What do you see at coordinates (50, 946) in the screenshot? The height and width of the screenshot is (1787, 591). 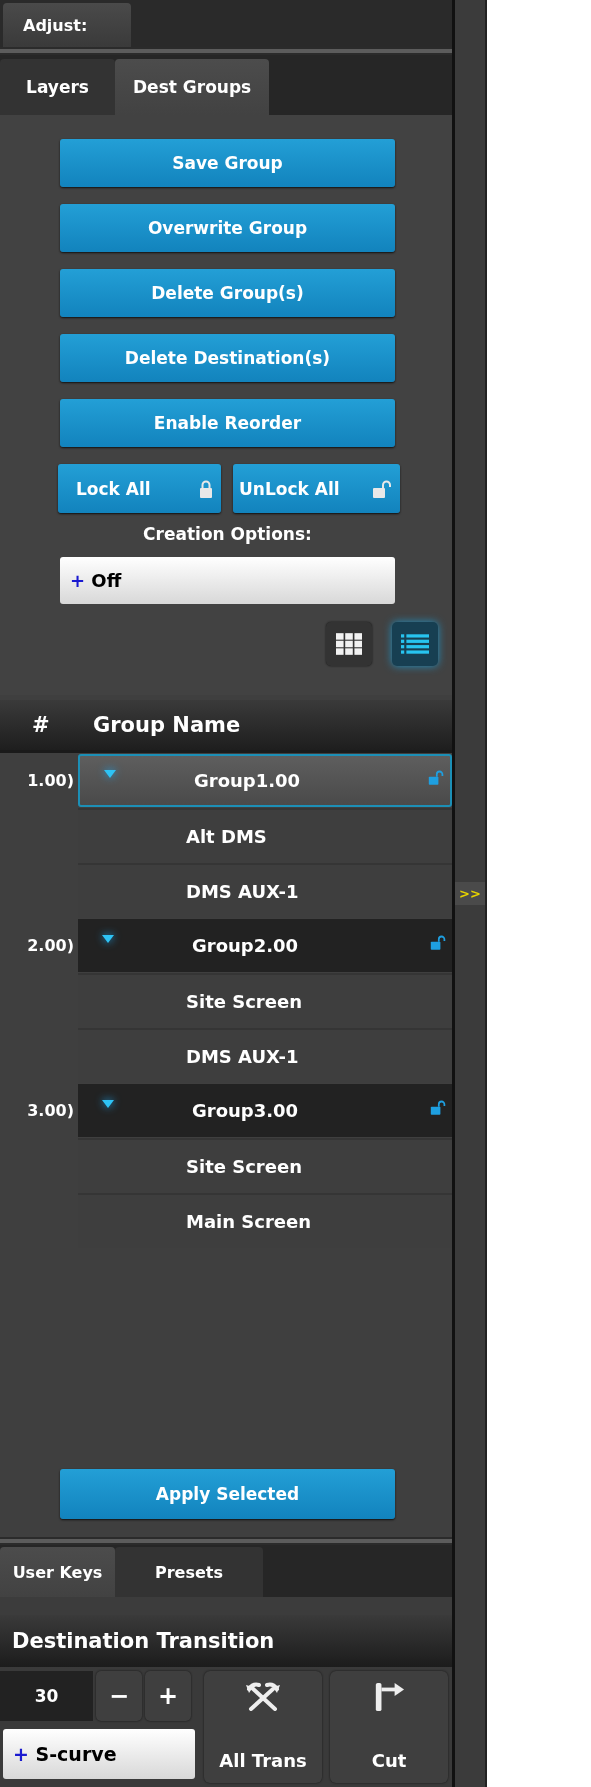 I see `group-number: 2.00)` at bounding box center [50, 946].